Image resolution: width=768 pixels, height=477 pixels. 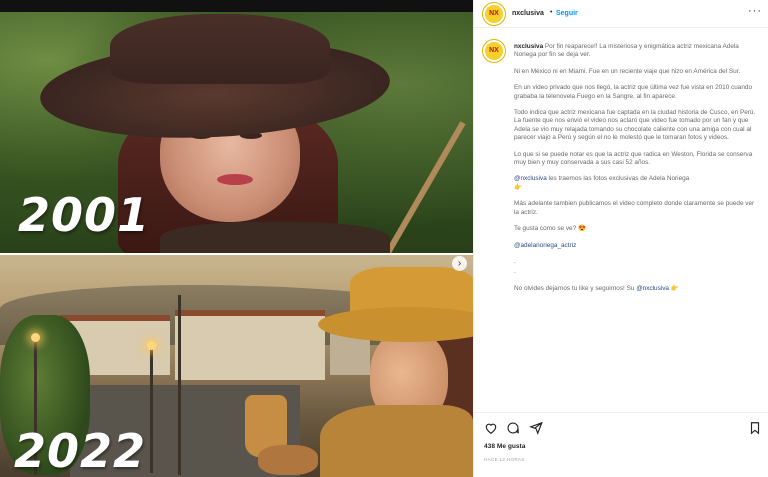 I want to click on action-bar, so click(x=621, y=423).